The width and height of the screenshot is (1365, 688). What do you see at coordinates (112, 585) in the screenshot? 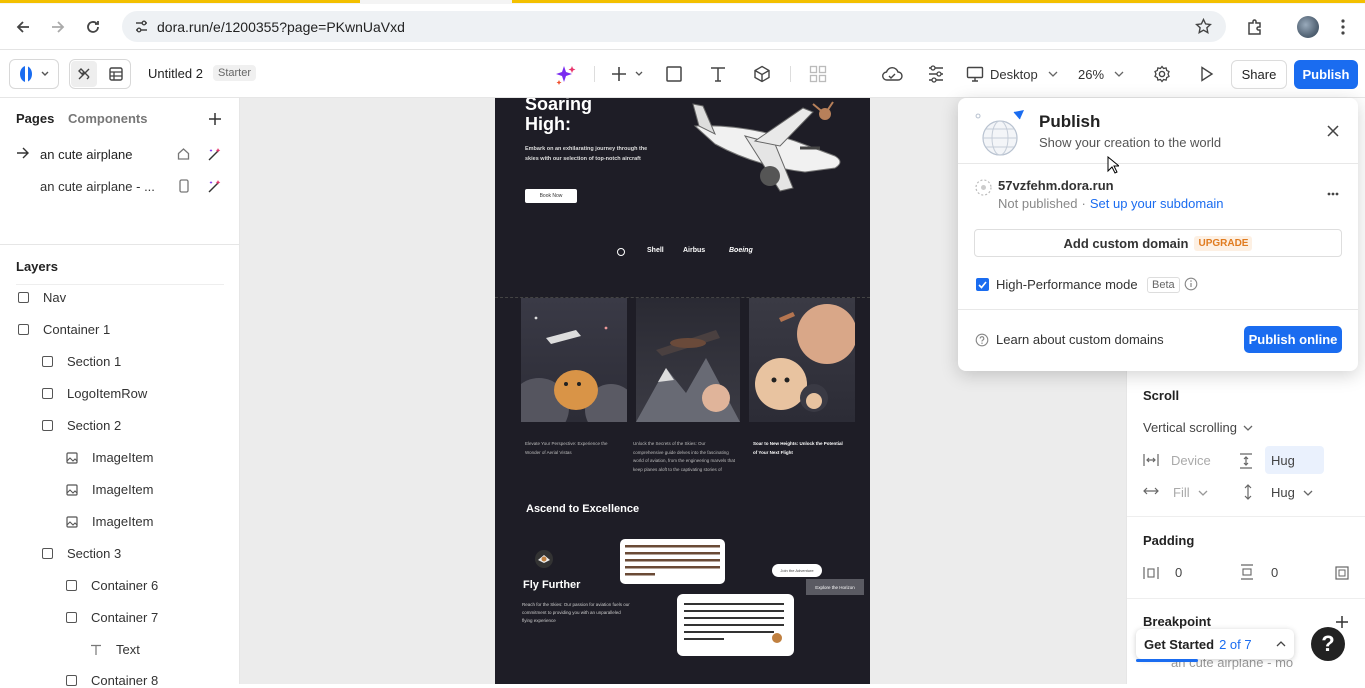
I see `layer-item: Container 6` at bounding box center [112, 585].